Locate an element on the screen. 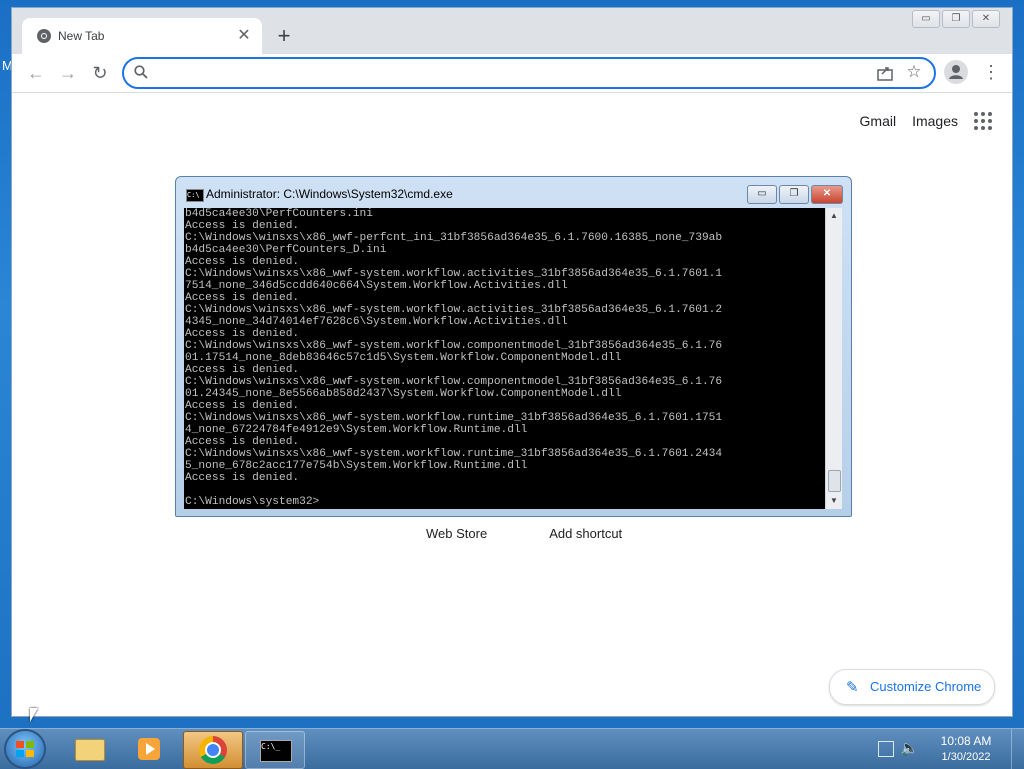 The image size is (1024, 769). bookmark-star-icon: ☆ is located at coordinates (914, 72).